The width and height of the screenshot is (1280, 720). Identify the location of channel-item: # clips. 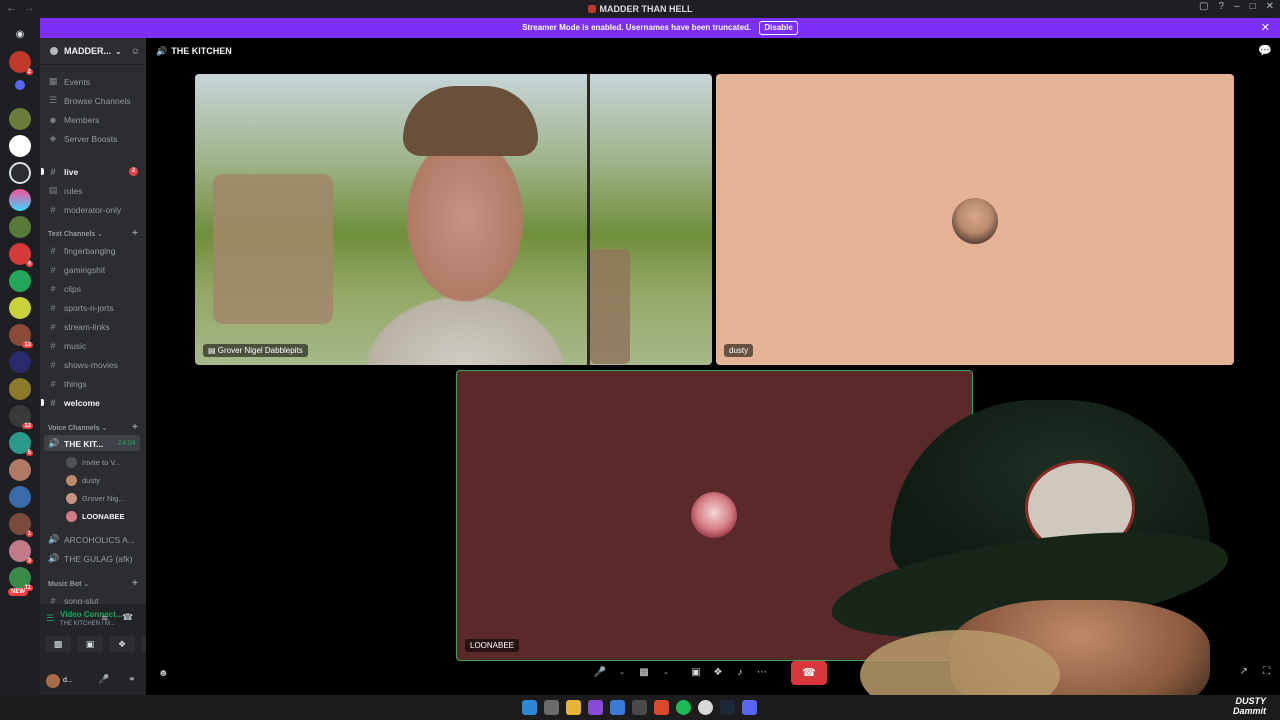
(64, 288).